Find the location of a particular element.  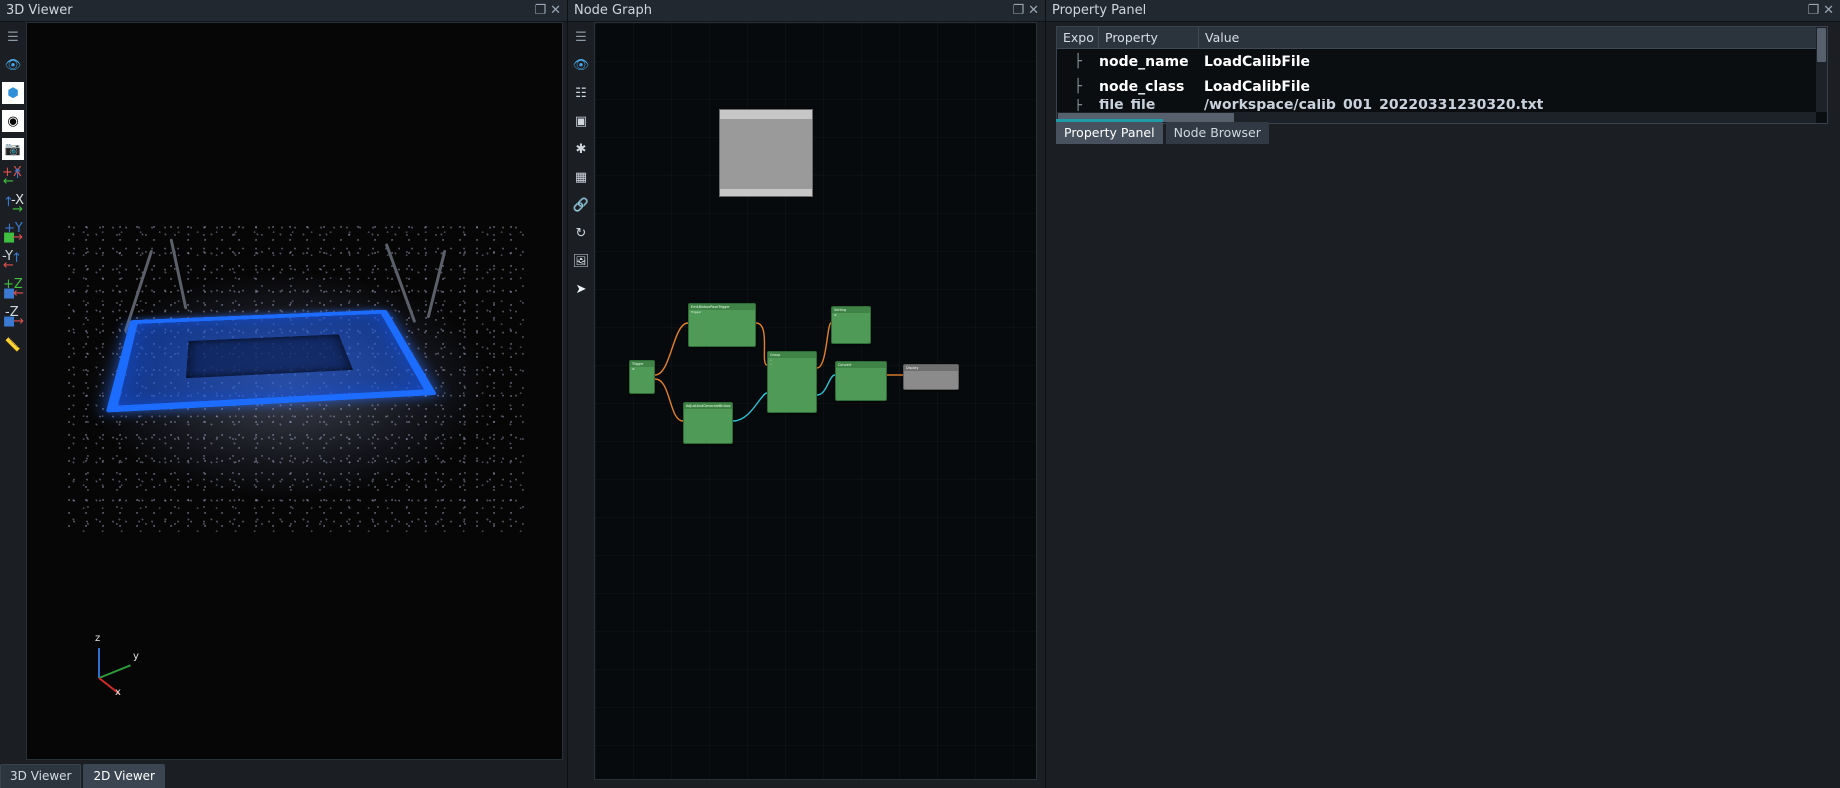

property-panel-titlebar: Property Panel ❐ ✕ is located at coordinates (1443, 11).